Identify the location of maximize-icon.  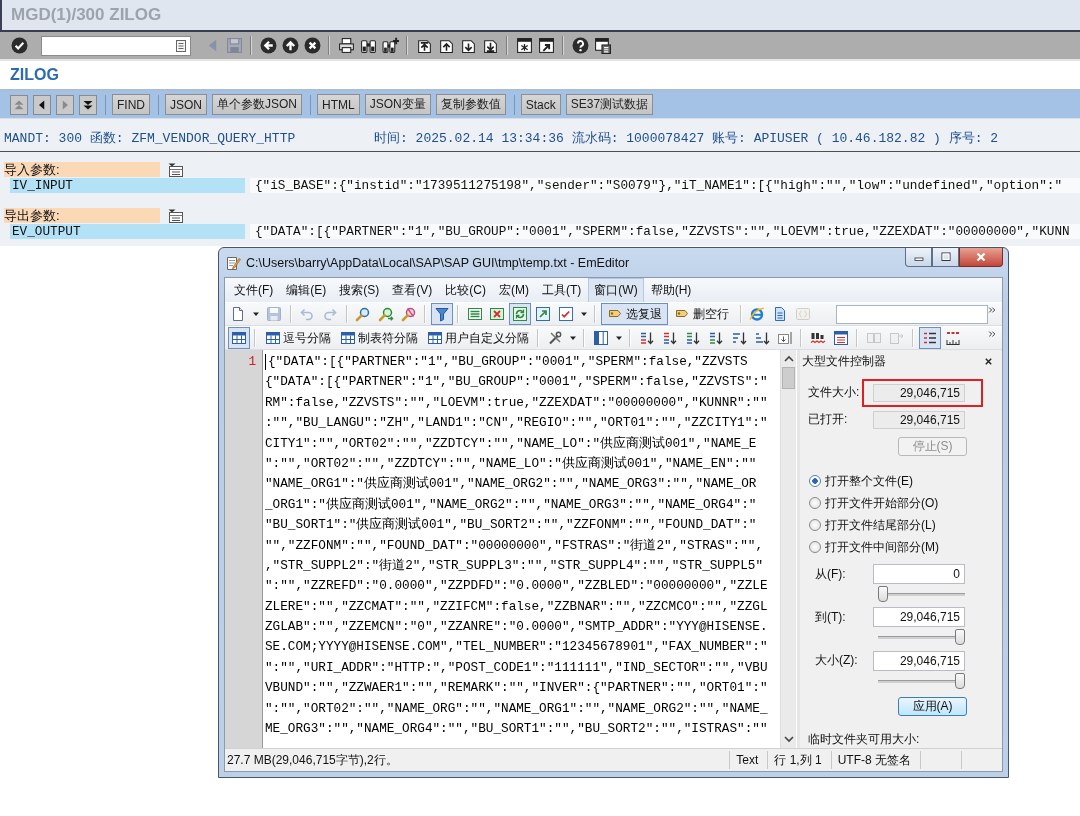
(945, 257).